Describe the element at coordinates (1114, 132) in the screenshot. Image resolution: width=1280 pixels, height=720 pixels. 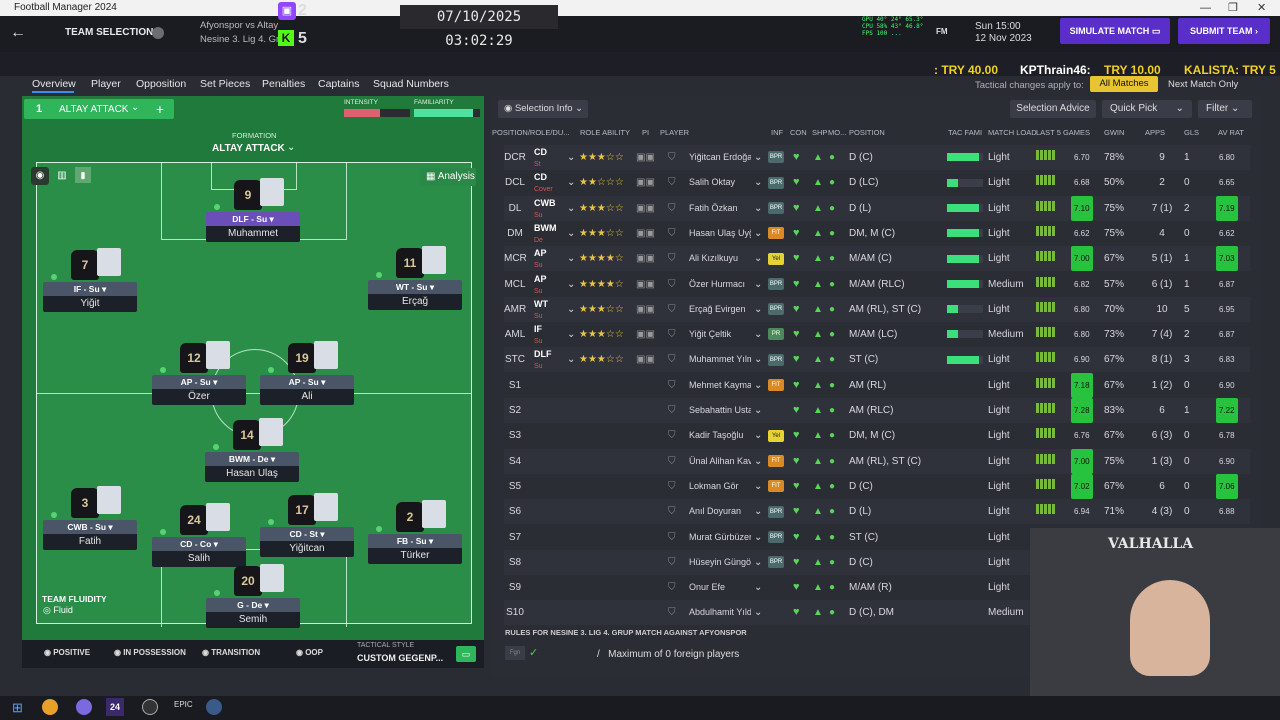
I see `col-gwin: GWIN` at that location.